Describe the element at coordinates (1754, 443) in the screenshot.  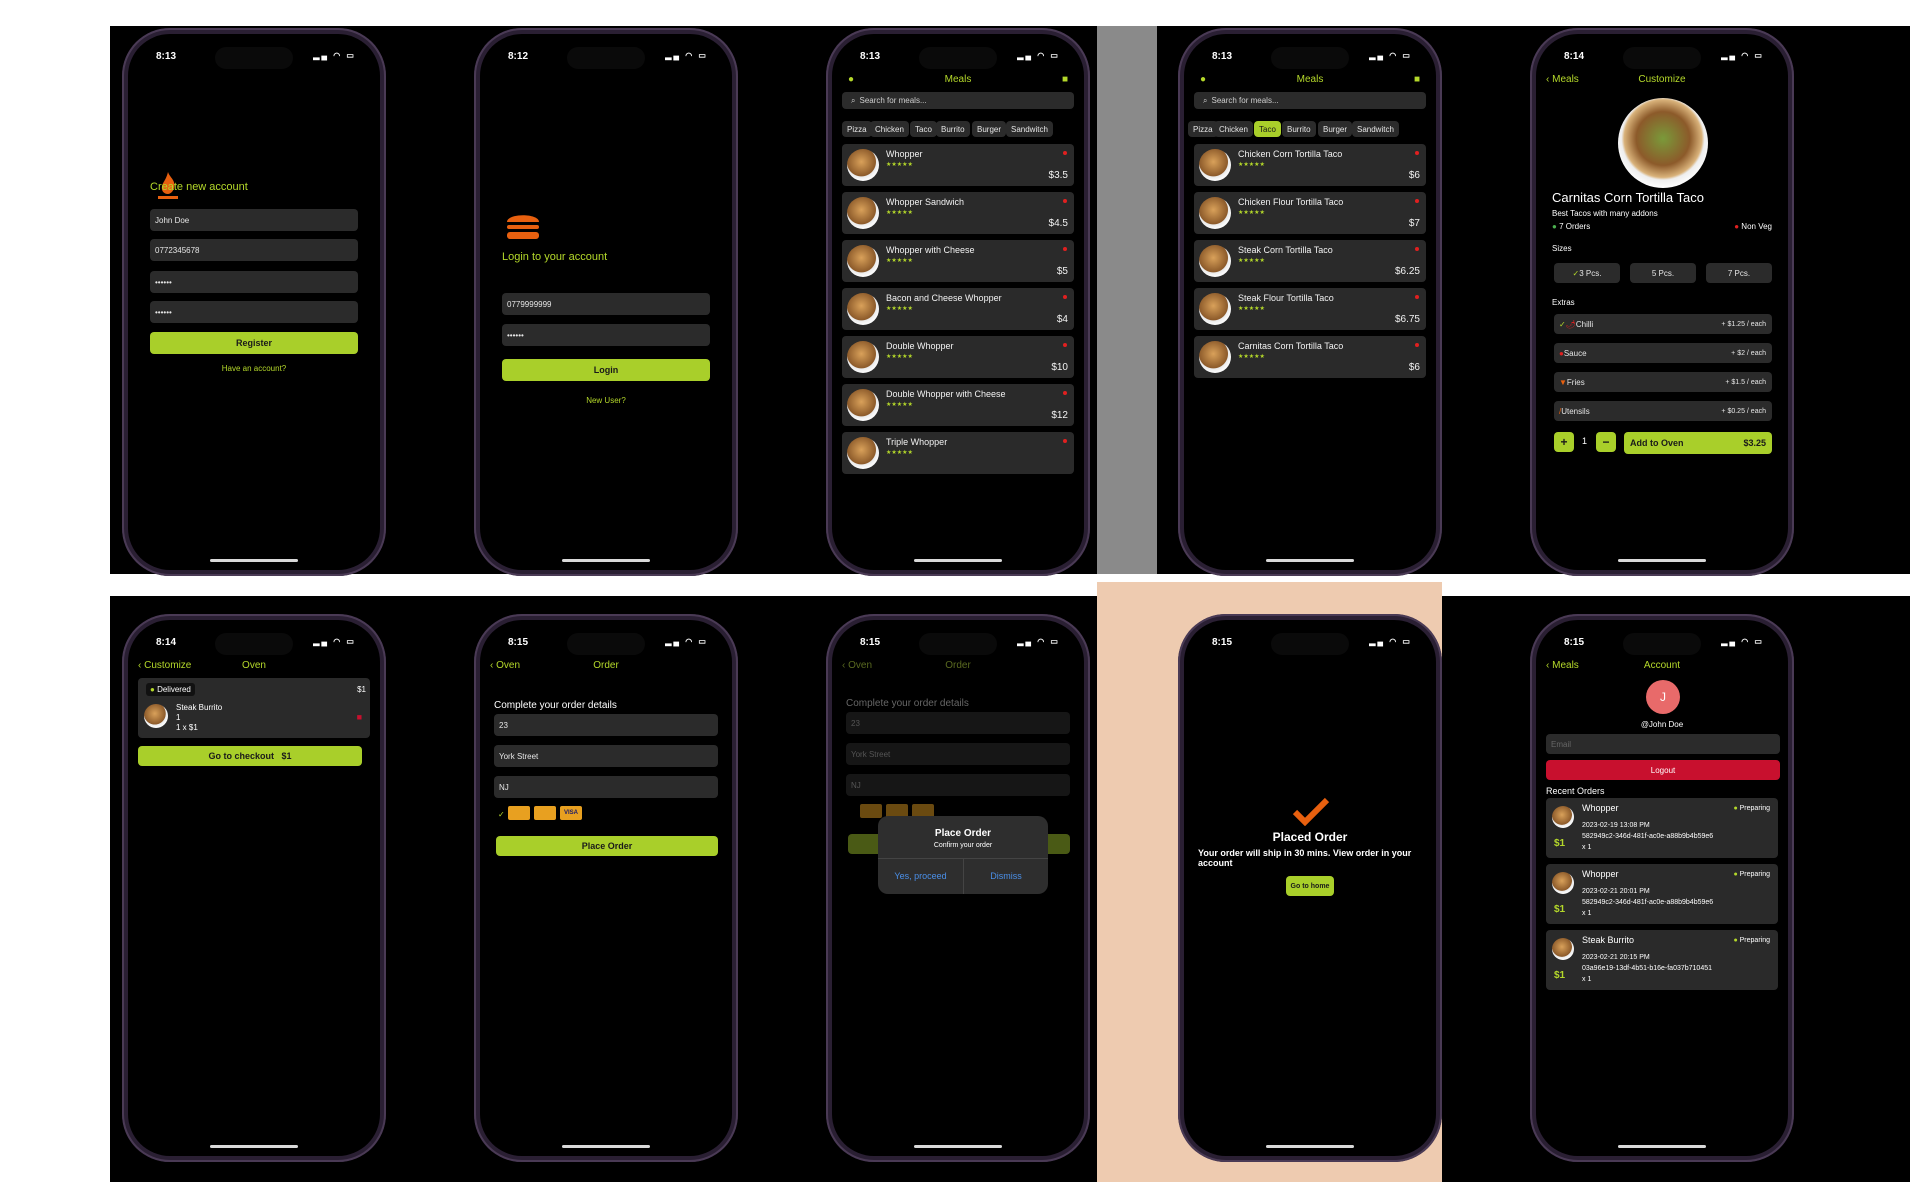
I see `add-to-oven-price: $3.25` at that location.